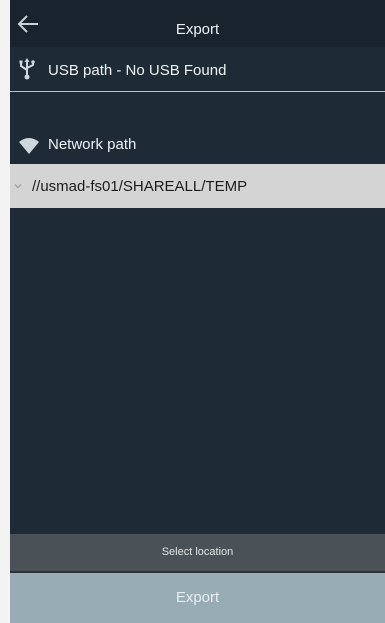 The width and height of the screenshot is (385, 623). I want to click on wifi-icon, so click(29, 146).